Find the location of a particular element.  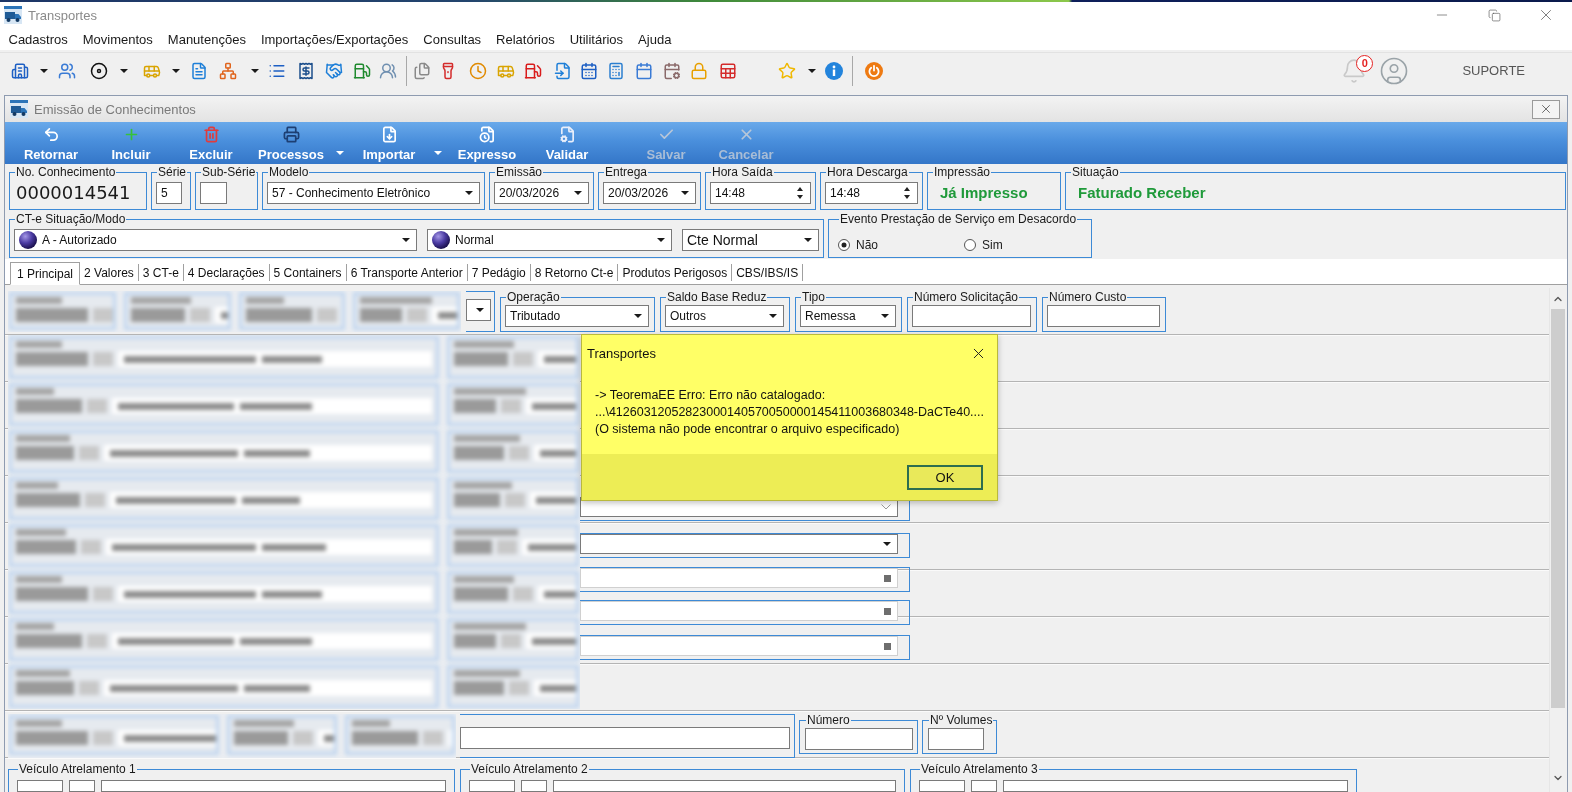

menu-item: Ajuda is located at coordinates (654, 39).